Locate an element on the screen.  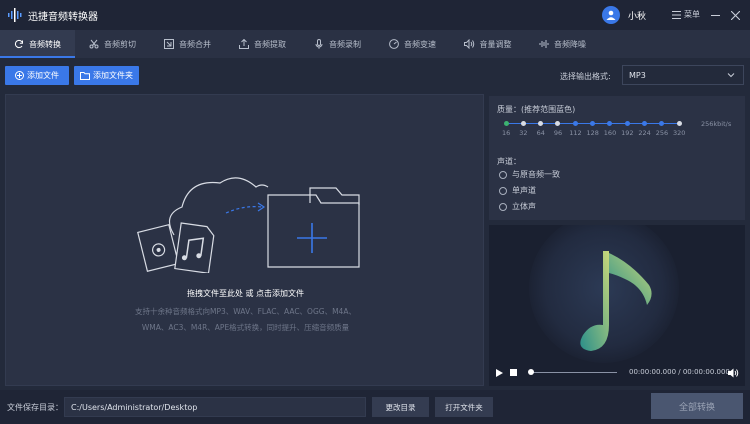
quality-tick-label: 64 is located at coordinates (540, 133).